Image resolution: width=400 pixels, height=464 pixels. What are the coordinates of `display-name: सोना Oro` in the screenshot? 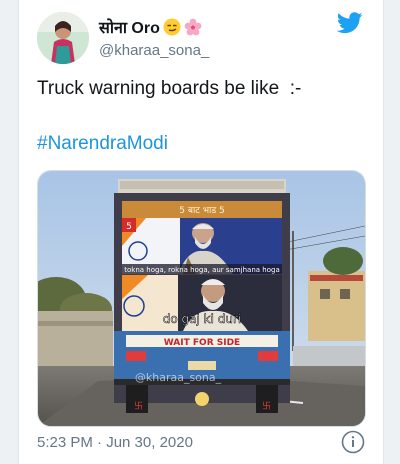 It's located at (150, 27).